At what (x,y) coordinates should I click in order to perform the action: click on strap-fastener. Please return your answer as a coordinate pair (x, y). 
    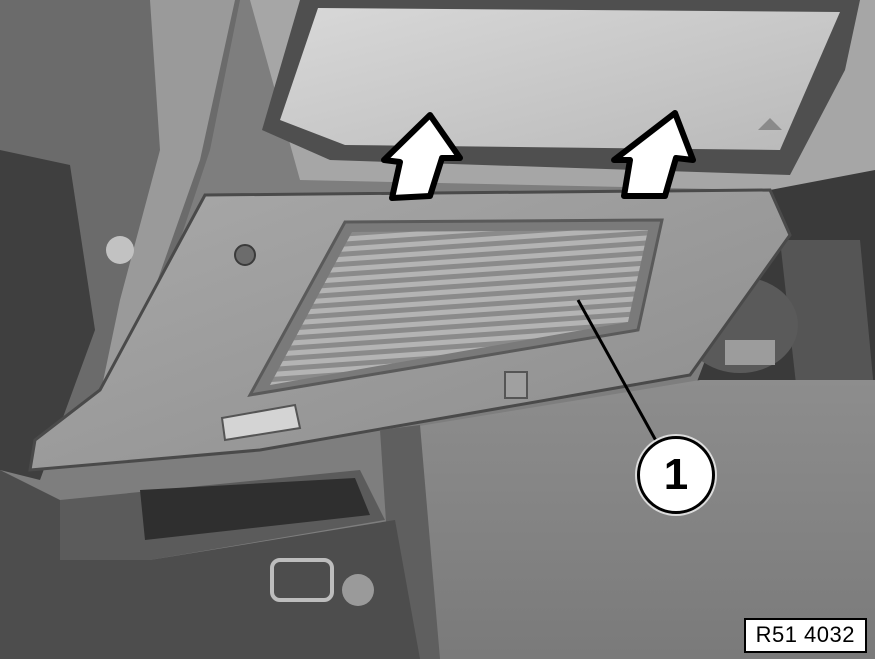
    Looking at the image, I should click on (750, 352).